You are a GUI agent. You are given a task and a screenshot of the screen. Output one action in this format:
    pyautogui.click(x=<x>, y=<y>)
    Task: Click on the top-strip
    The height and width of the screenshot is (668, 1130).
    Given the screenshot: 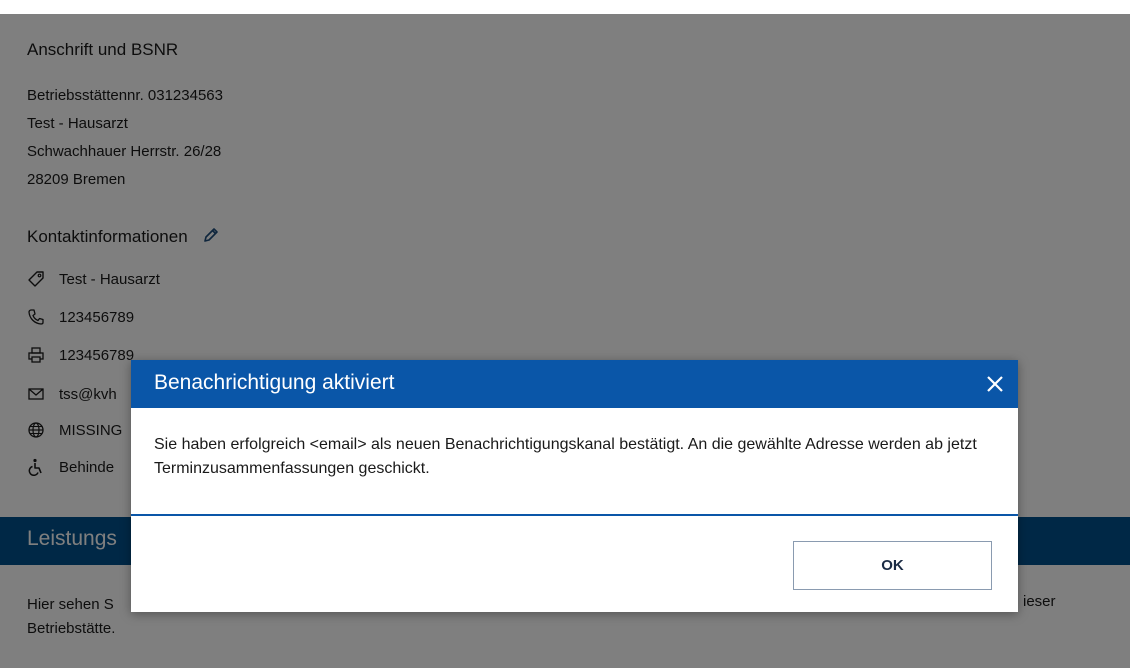 What is the action you would take?
    pyautogui.click(x=565, y=7)
    